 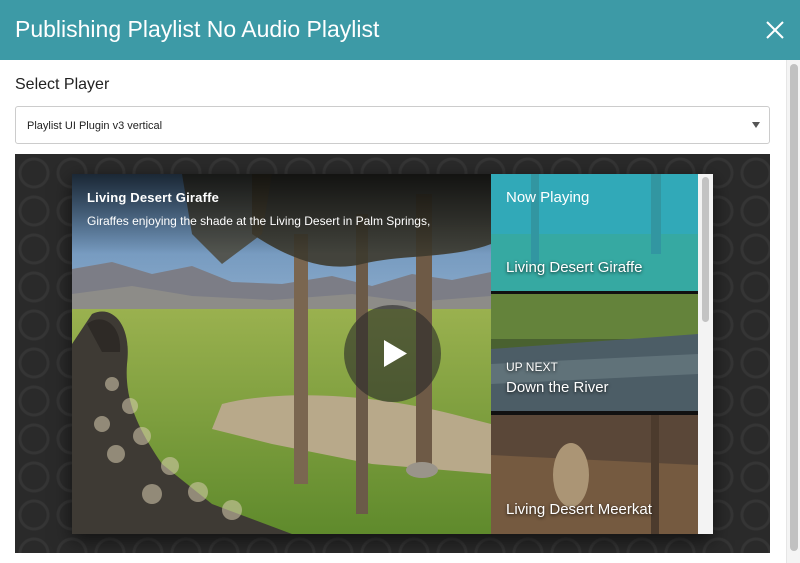 I want to click on playlist-item: Now Playing Living Desert Giraffe, so click(x=594, y=232).